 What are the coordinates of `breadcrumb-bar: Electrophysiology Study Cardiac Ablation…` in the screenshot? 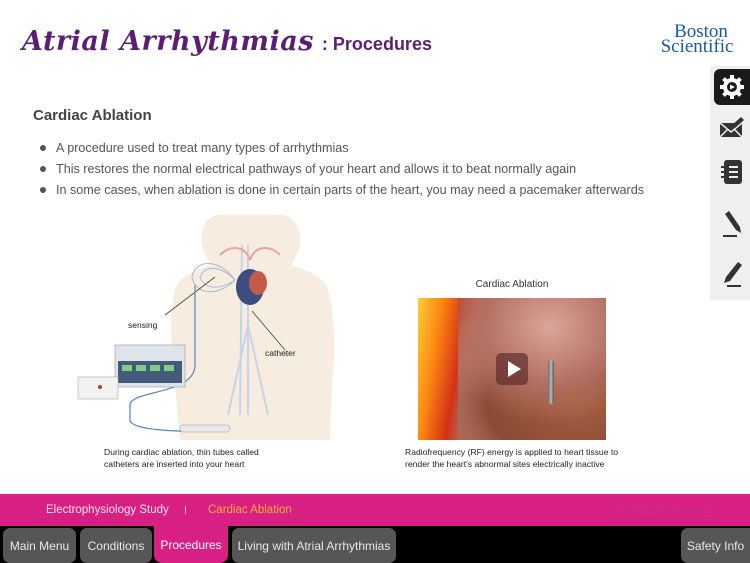 It's located at (375, 510).